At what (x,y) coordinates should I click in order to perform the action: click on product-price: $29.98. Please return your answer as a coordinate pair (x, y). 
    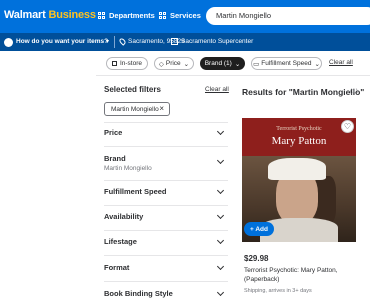
    Looking at the image, I should click on (256, 258).